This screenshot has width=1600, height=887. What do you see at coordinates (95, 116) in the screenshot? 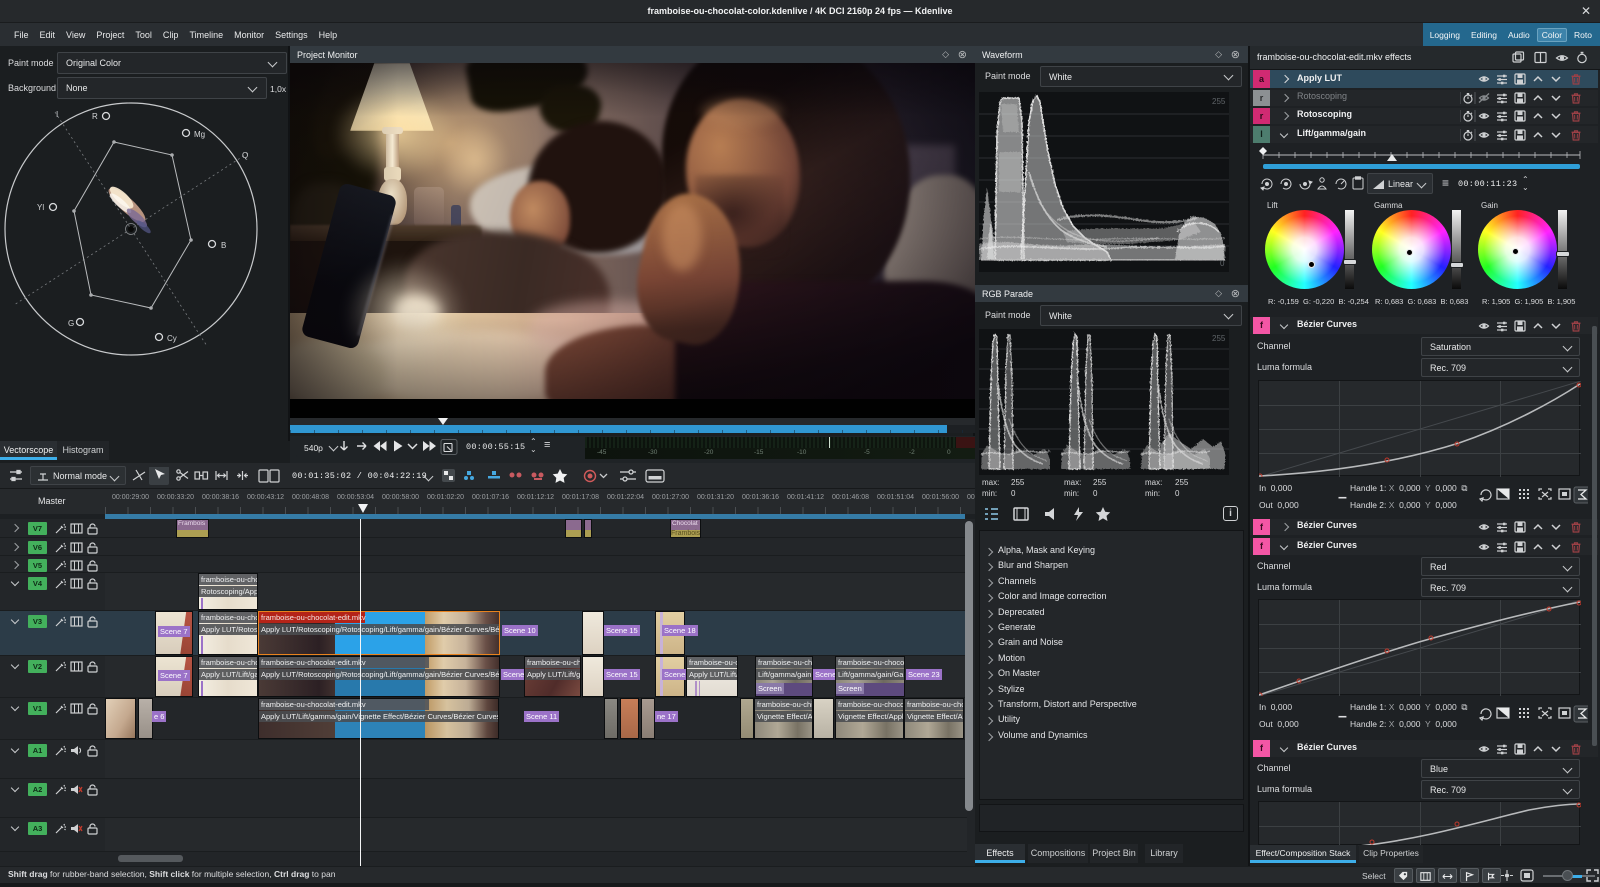
I see `svg-text: R` at bounding box center [95, 116].